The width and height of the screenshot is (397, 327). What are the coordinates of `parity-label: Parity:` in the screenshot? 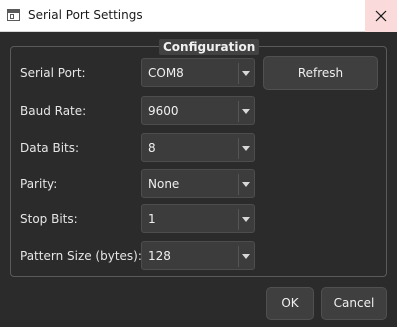 It's located at (39, 184).